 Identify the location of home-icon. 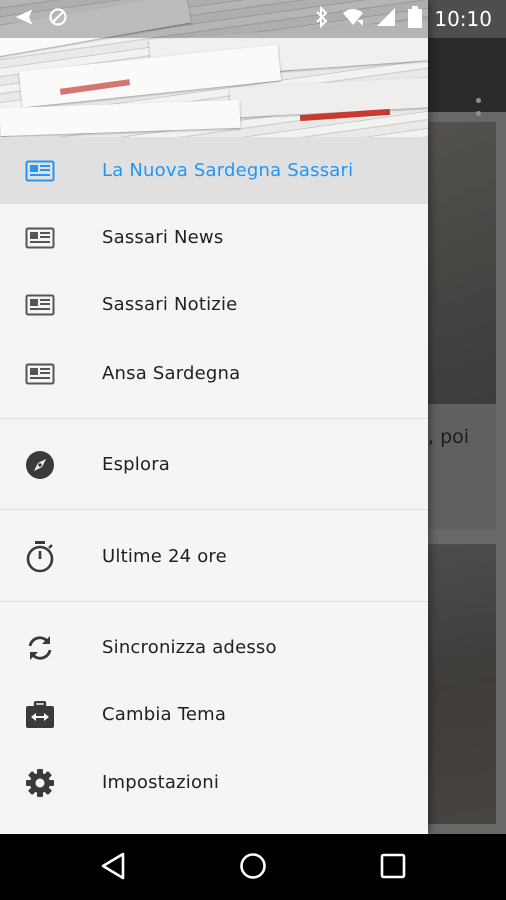
(253, 868).